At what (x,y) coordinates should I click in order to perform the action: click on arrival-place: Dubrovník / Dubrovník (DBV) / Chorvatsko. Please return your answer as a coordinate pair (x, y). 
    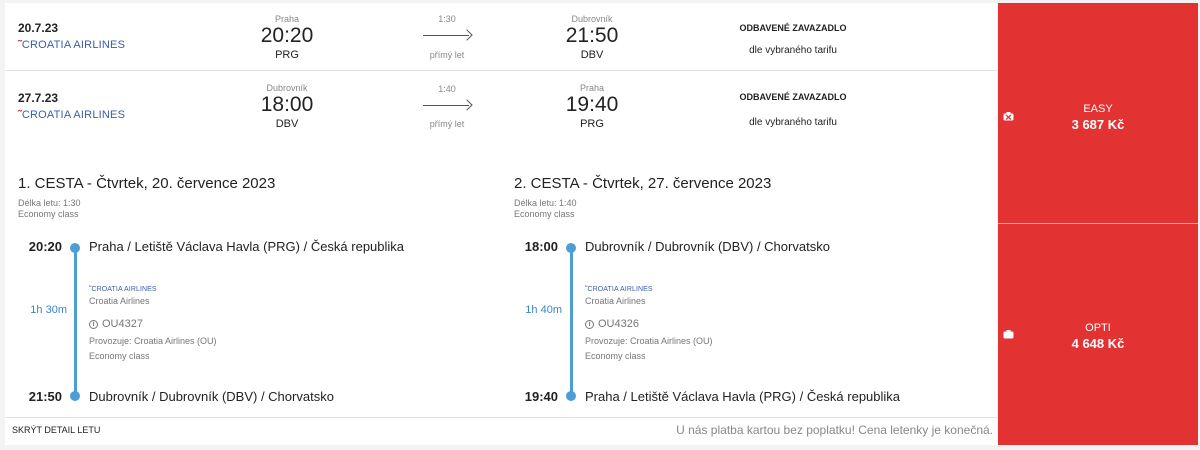
    Looking at the image, I should click on (211, 396).